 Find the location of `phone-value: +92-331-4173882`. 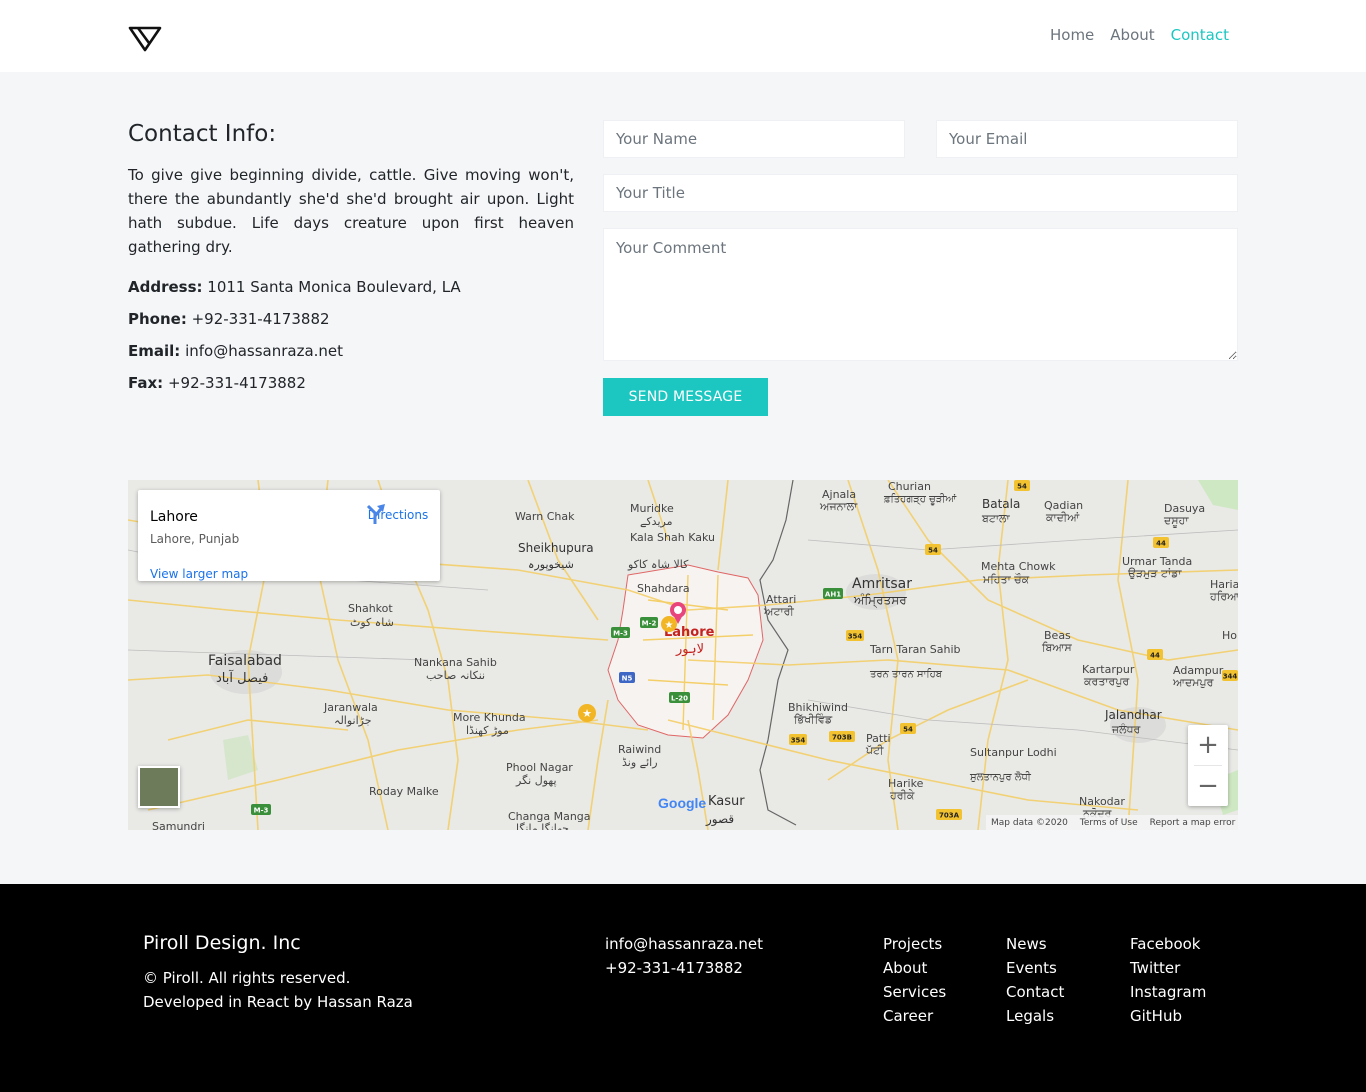

phone-value: +92-331-4173882 is located at coordinates (260, 319).